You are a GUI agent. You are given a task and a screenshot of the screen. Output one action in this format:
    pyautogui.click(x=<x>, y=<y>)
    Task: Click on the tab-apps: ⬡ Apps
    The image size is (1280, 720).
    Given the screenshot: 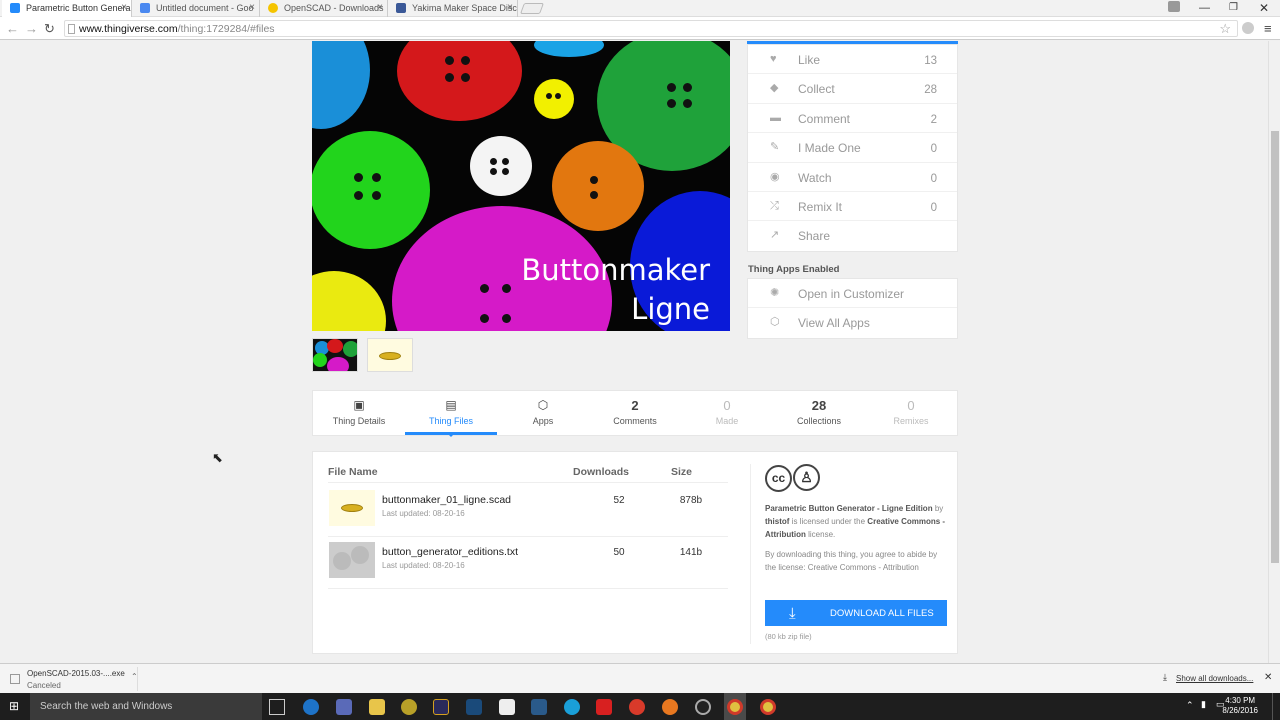 What is the action you would take?
    pyautogui.click(x=543, y=413)
    